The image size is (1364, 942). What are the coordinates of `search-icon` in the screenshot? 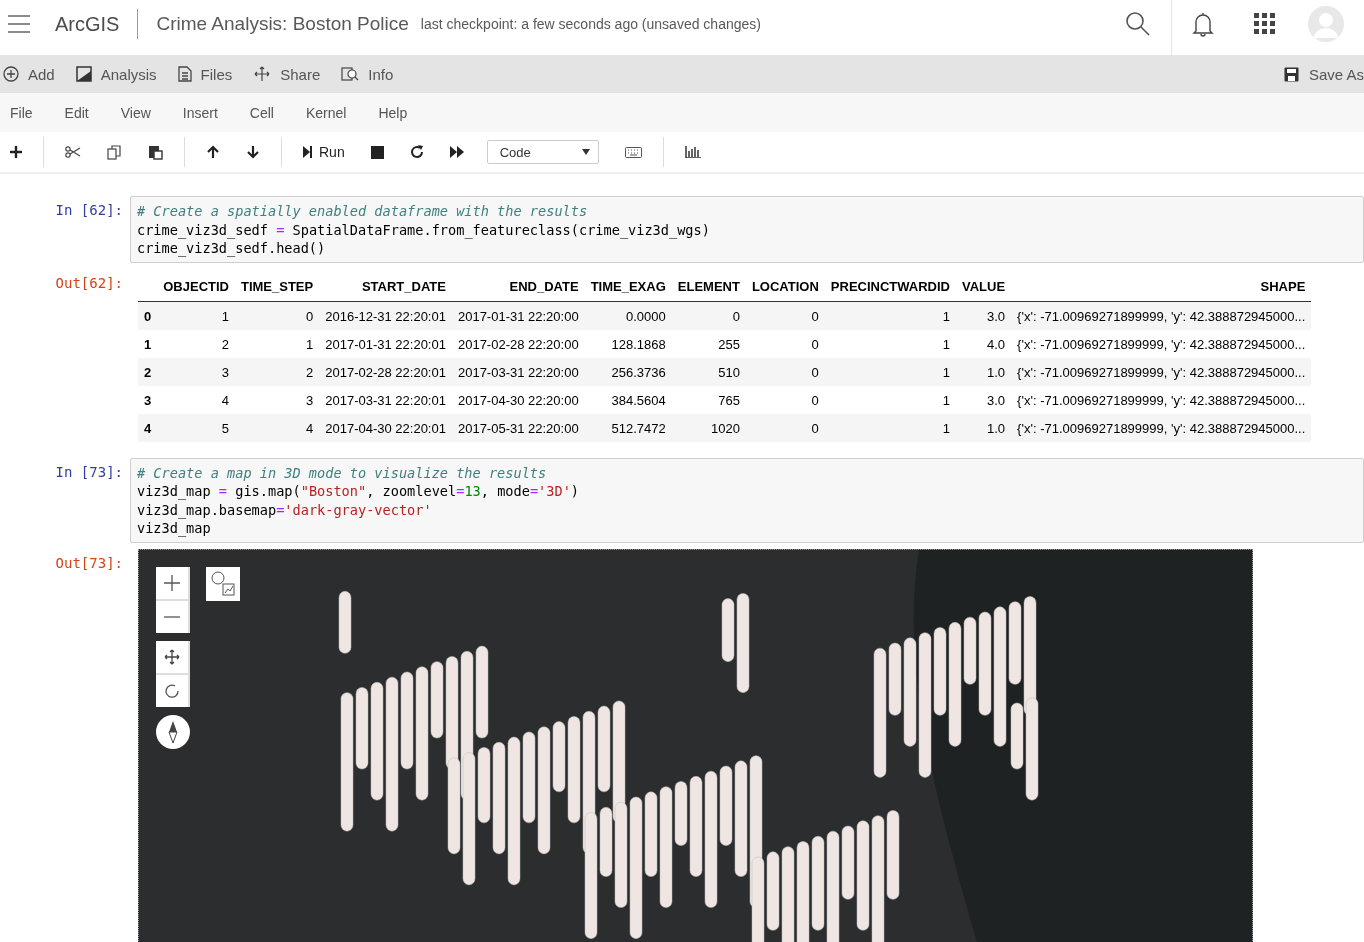 It's located at (1138, 24).